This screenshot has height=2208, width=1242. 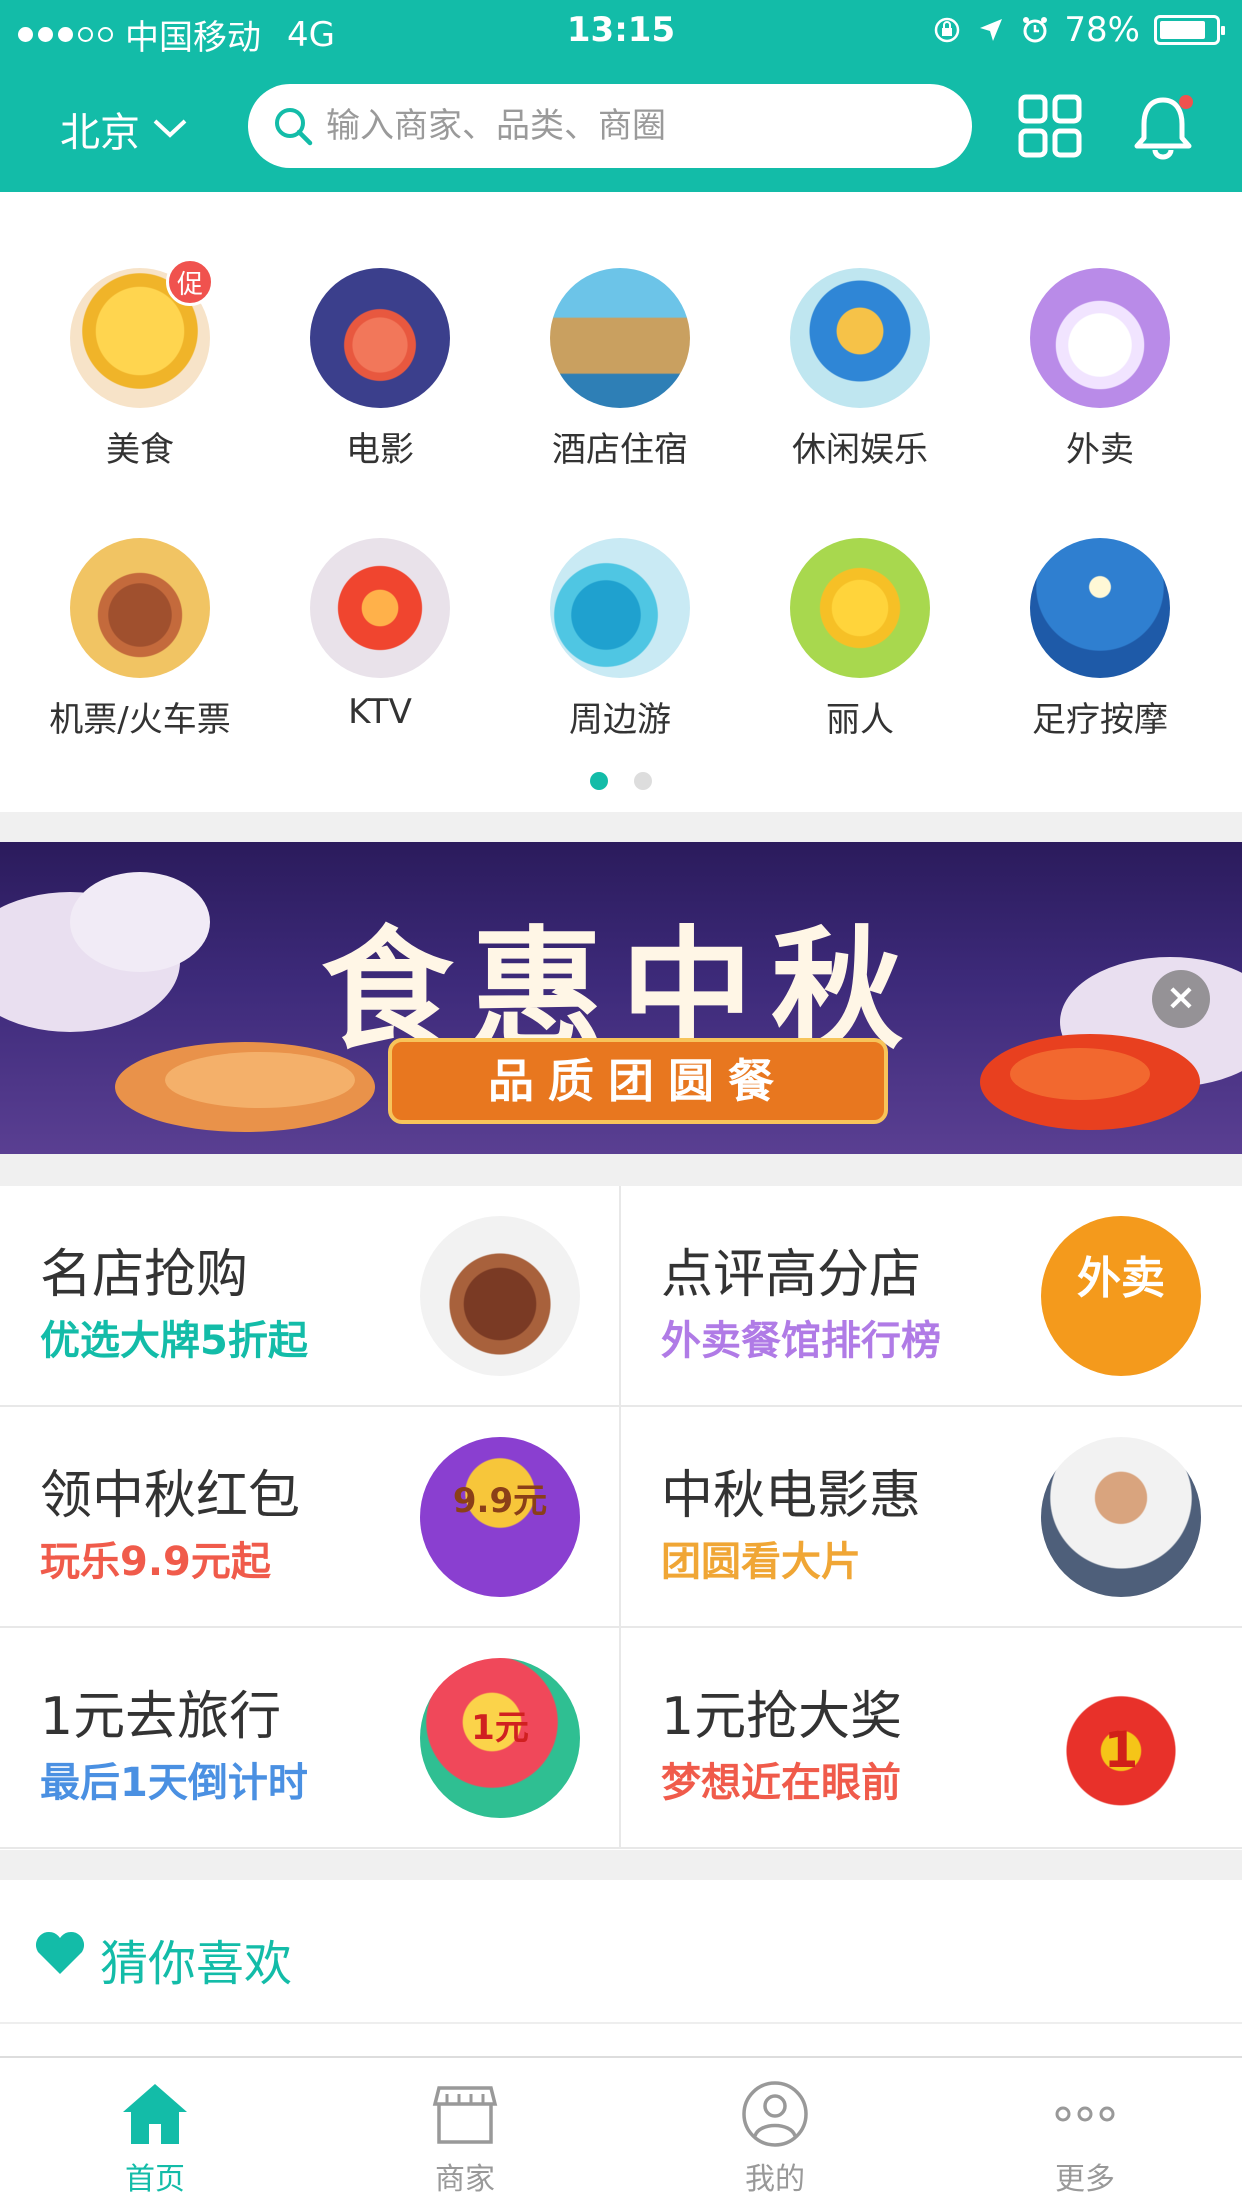 I want to click on category-hotel: 酒店住宿, so click(x=620, y=369).